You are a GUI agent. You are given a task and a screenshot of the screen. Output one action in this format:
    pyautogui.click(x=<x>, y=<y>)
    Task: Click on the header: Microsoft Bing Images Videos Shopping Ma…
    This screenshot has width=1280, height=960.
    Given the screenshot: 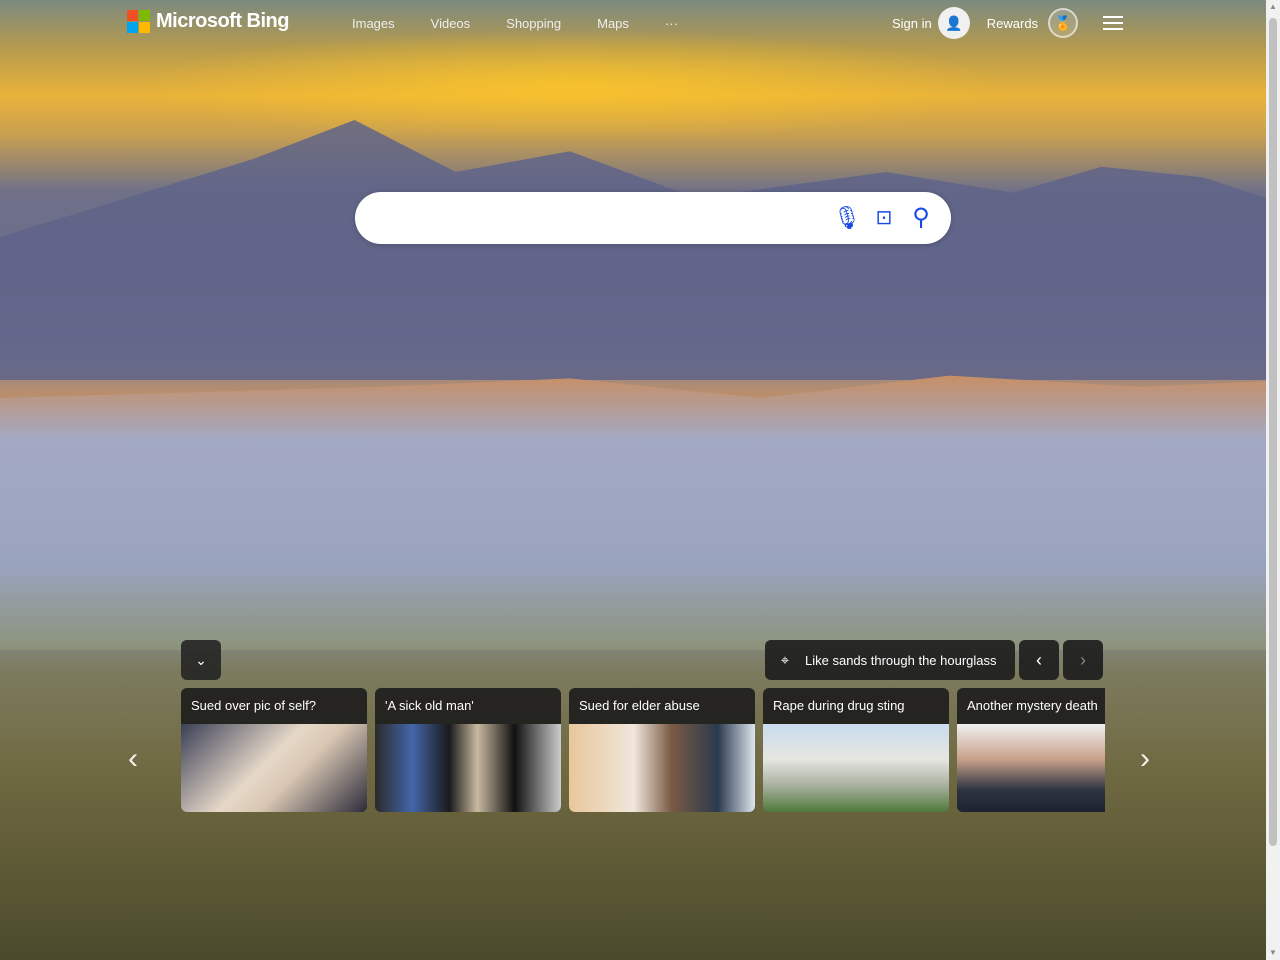 What is the action you would take?
    pyautogui.click(x=633, y=23)
    